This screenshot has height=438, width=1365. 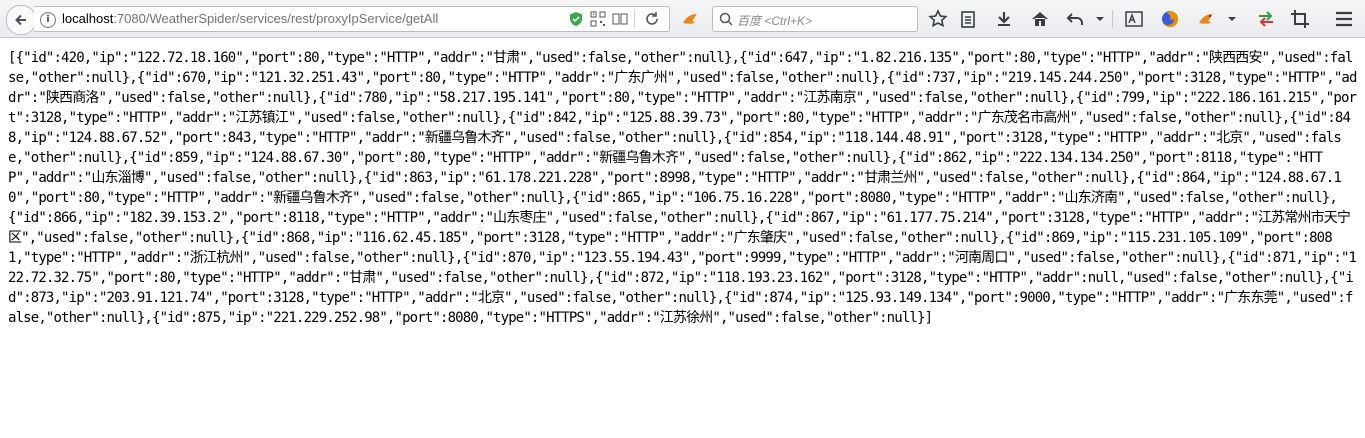 What do you see at coordinates (576, 19) in the screenshot?
I see `shield-icon` at bounding box center [576, 19].